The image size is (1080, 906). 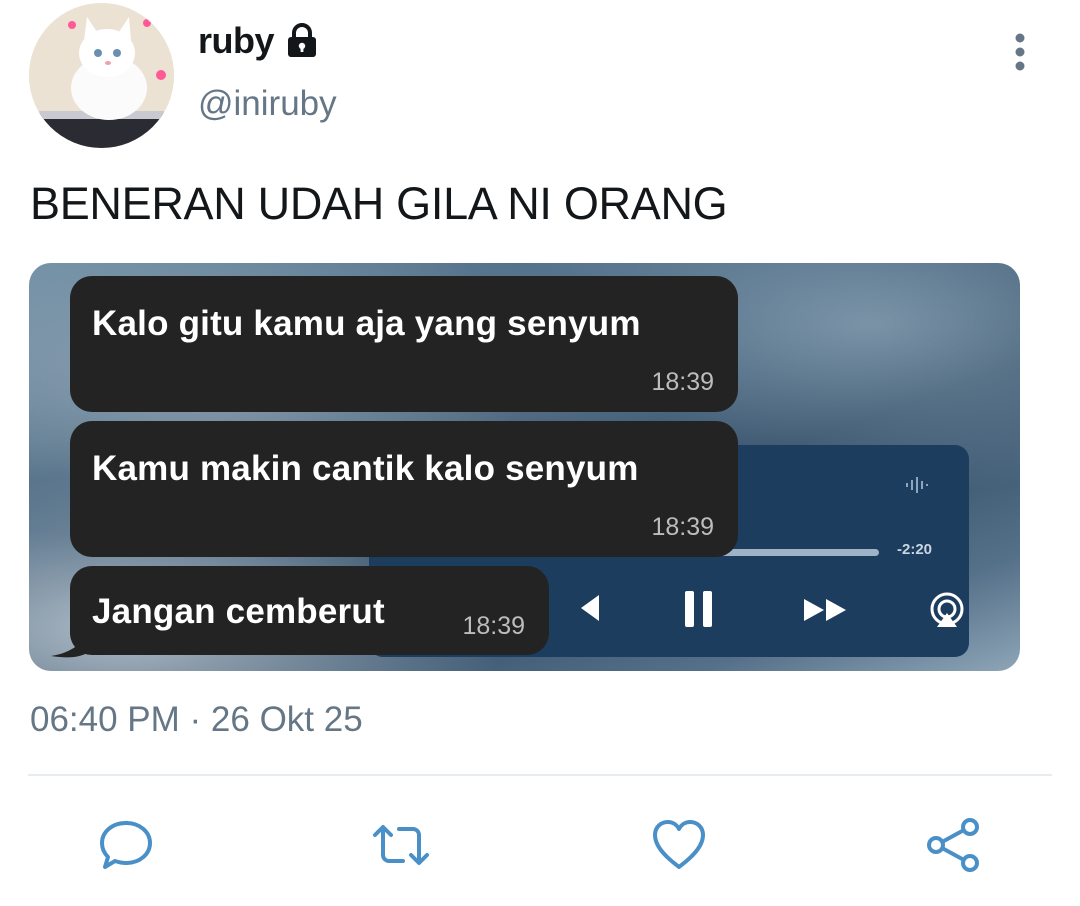 I want to click on cat-avatar-icon, so click(x=101, y=75).